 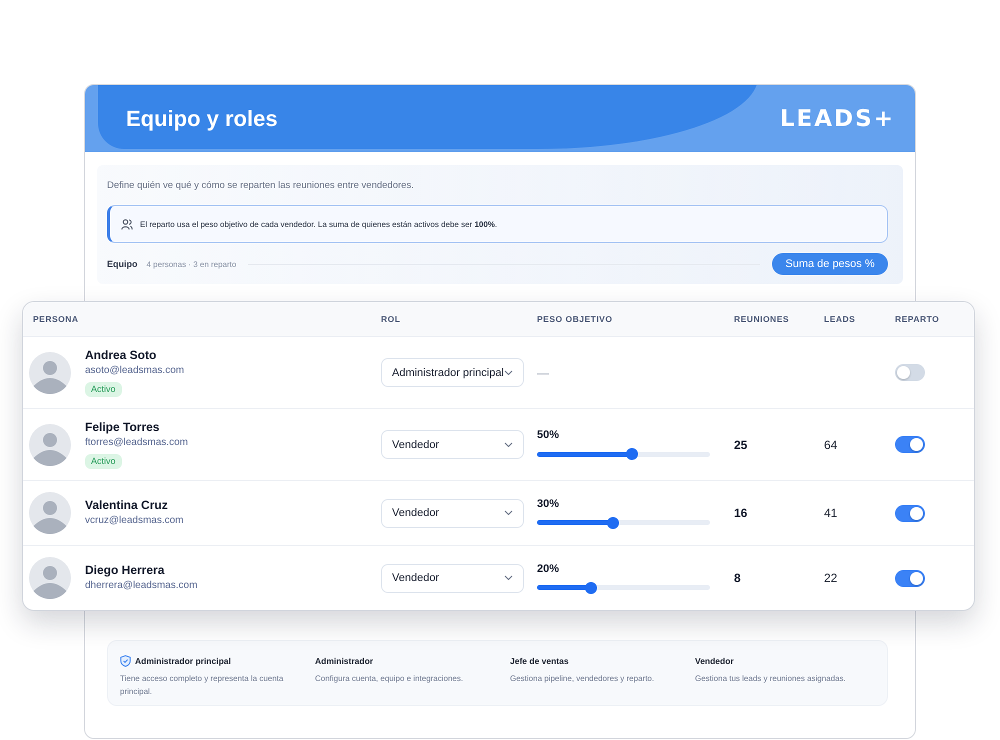 I want to click on person-name: Diego Herrera, so click(x=124, y=570).